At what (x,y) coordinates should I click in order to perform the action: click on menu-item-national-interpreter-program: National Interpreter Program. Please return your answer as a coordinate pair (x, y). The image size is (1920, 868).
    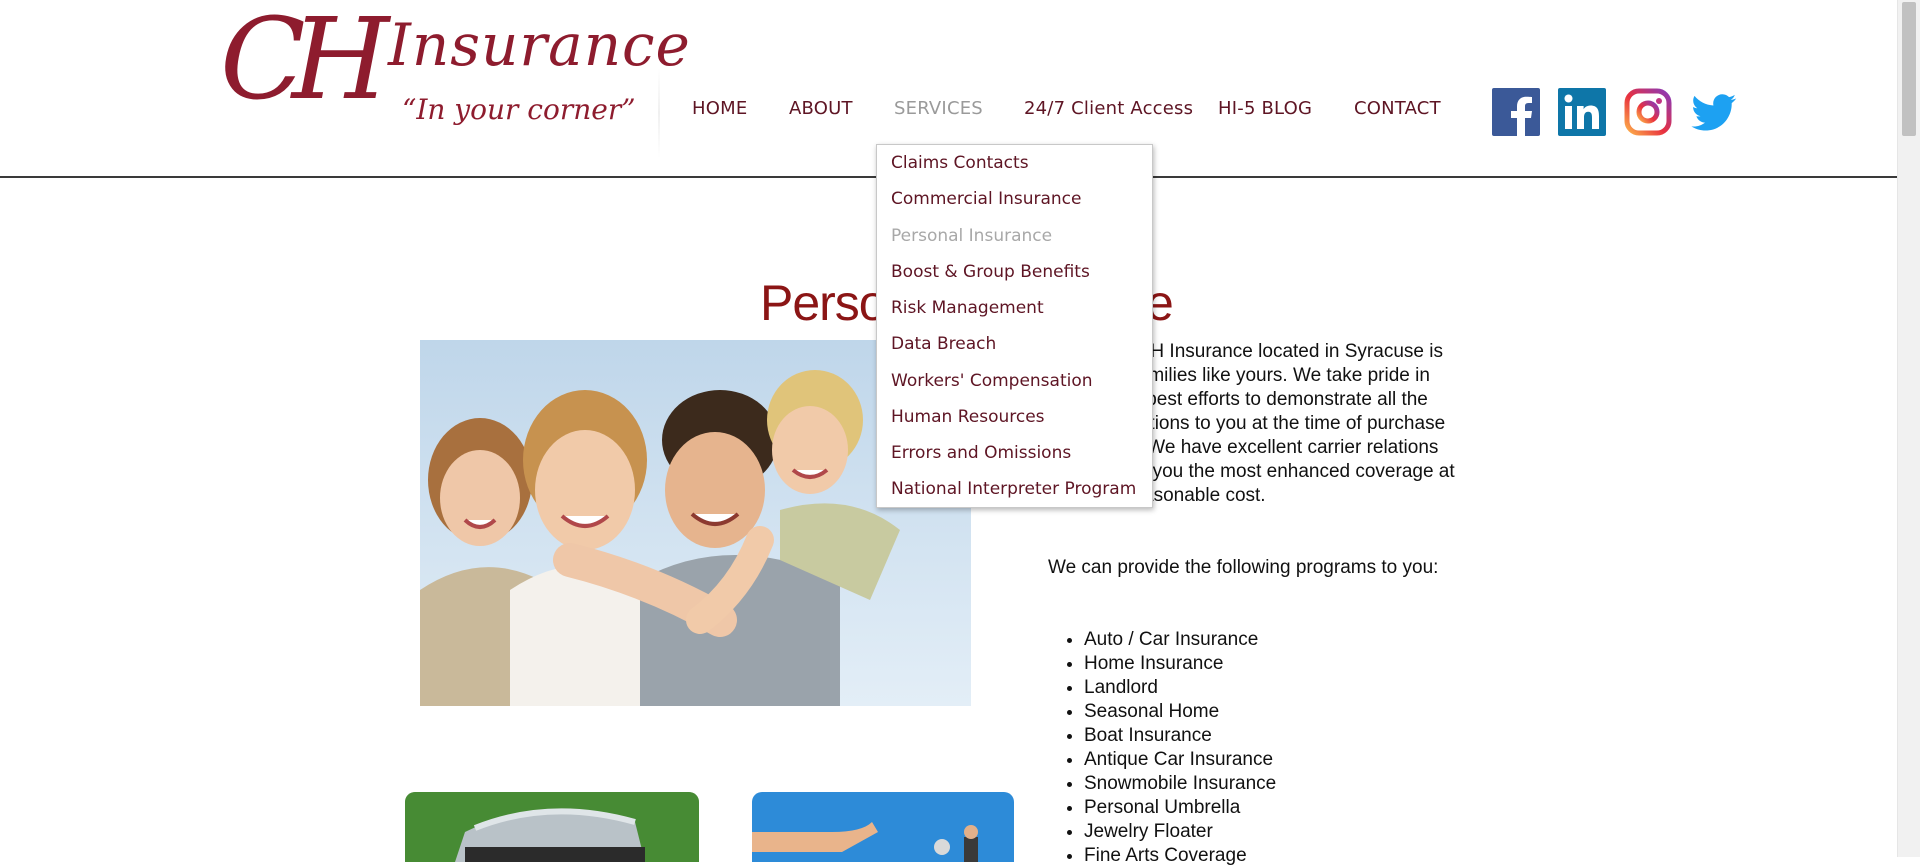
    Looking at the image, I should click on (1013, 489).